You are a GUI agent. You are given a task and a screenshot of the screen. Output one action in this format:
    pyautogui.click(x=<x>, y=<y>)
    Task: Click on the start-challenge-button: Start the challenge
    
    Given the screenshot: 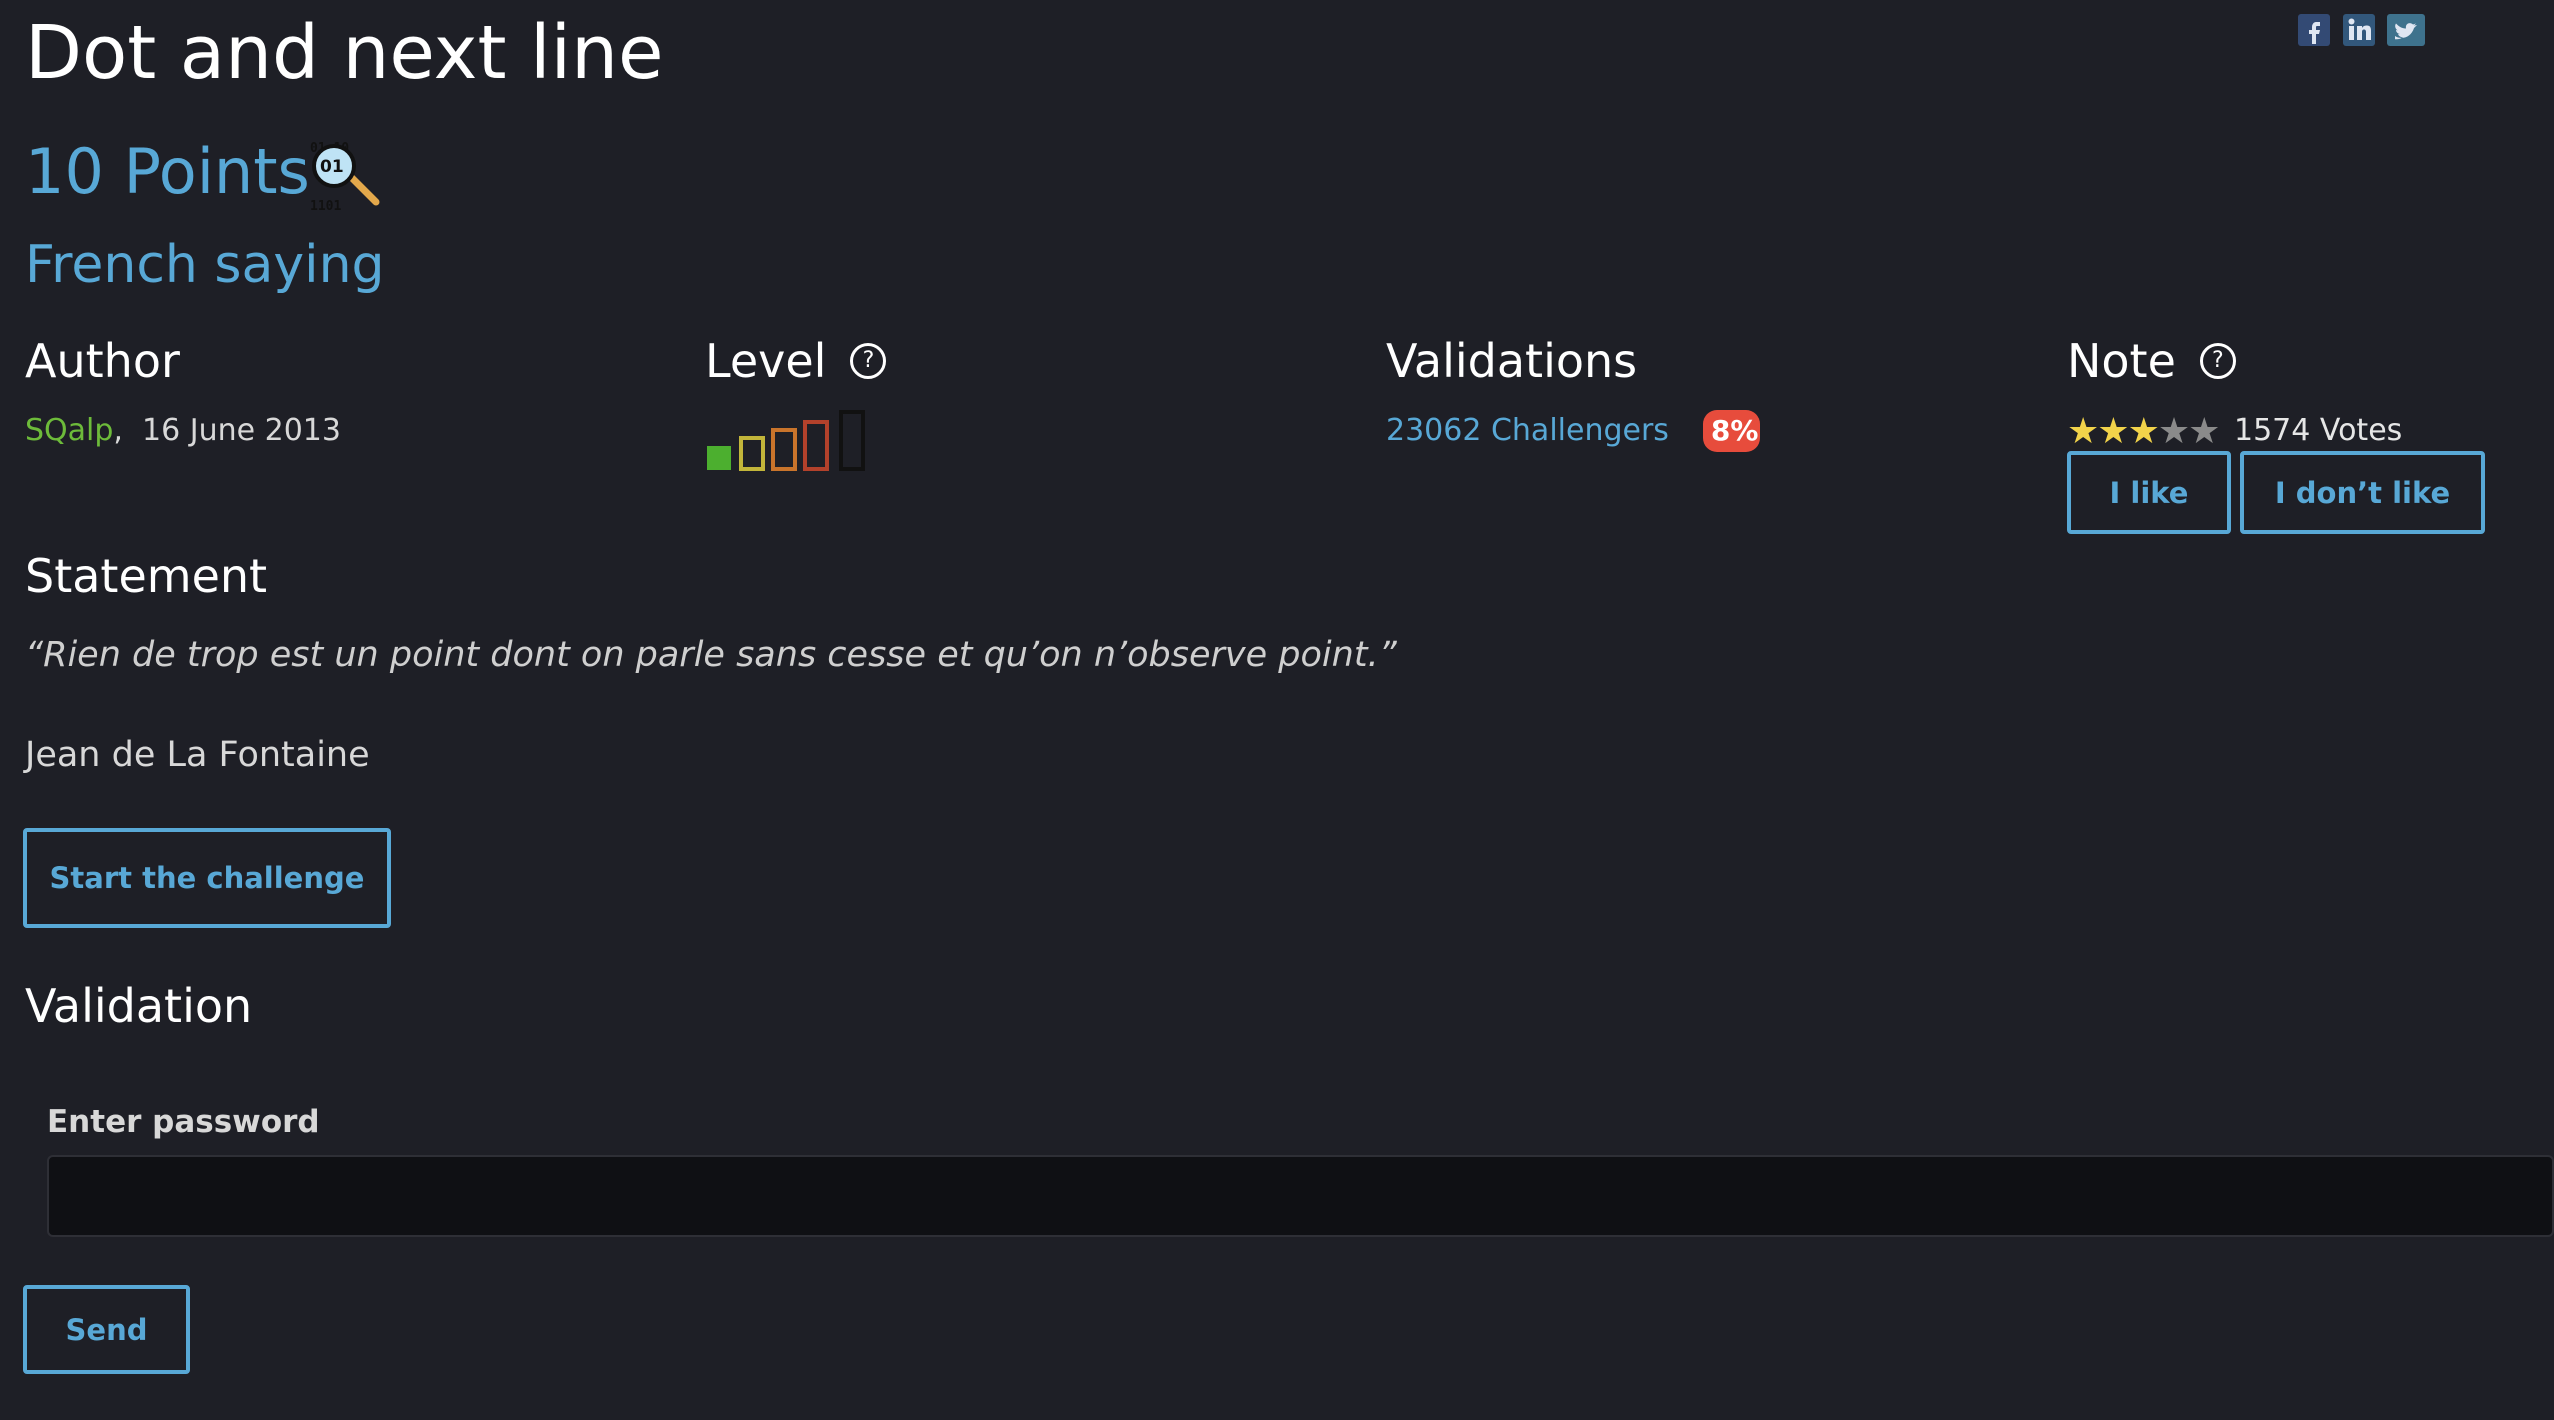 What is the action you would take?
    pyautogui.click(x=207, y=878)
    